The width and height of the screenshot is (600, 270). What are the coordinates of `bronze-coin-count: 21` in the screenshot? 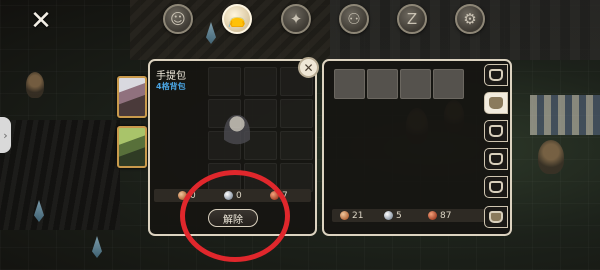 It's located at (351, 215).